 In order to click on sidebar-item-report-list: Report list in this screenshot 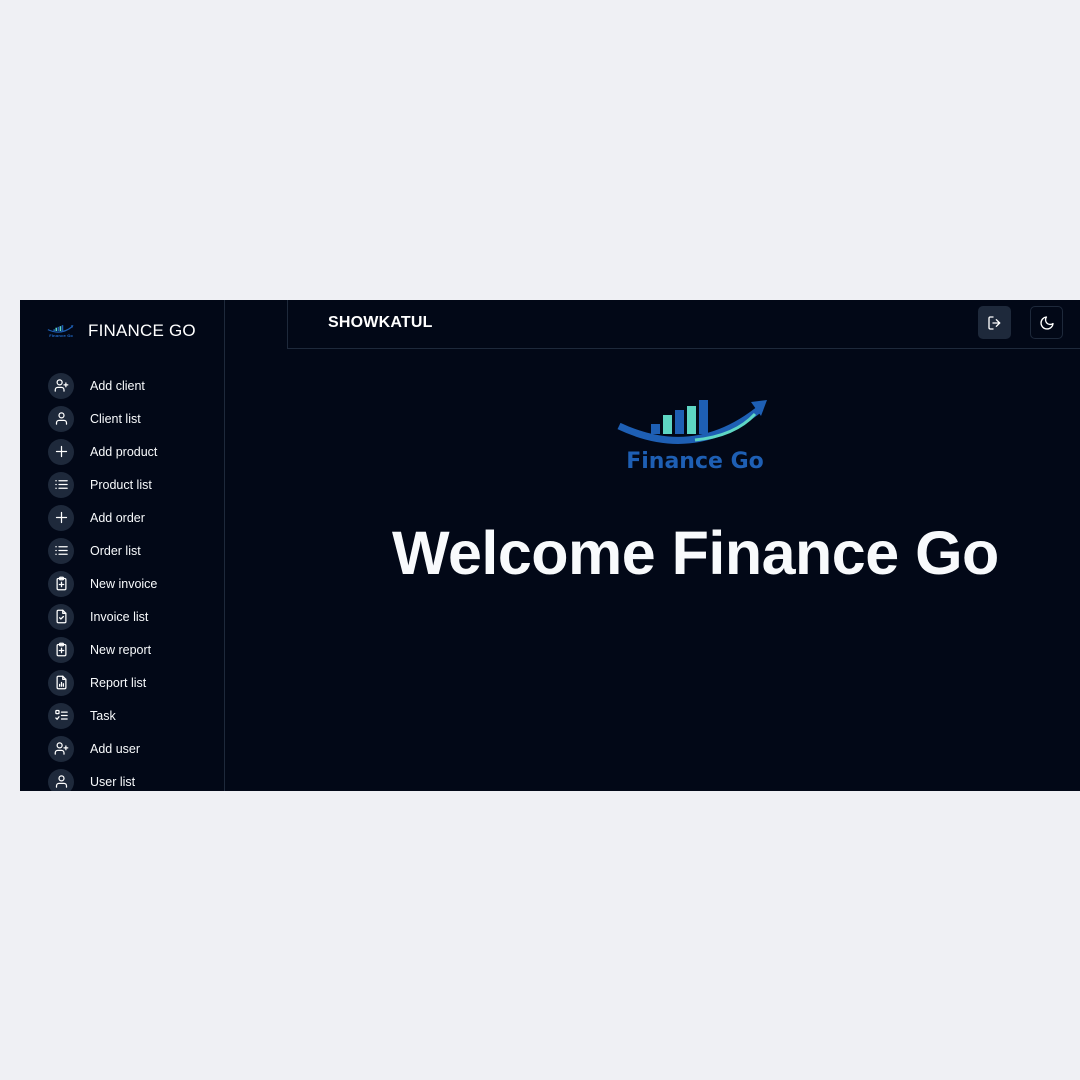, I will do `click(102, 682)`.